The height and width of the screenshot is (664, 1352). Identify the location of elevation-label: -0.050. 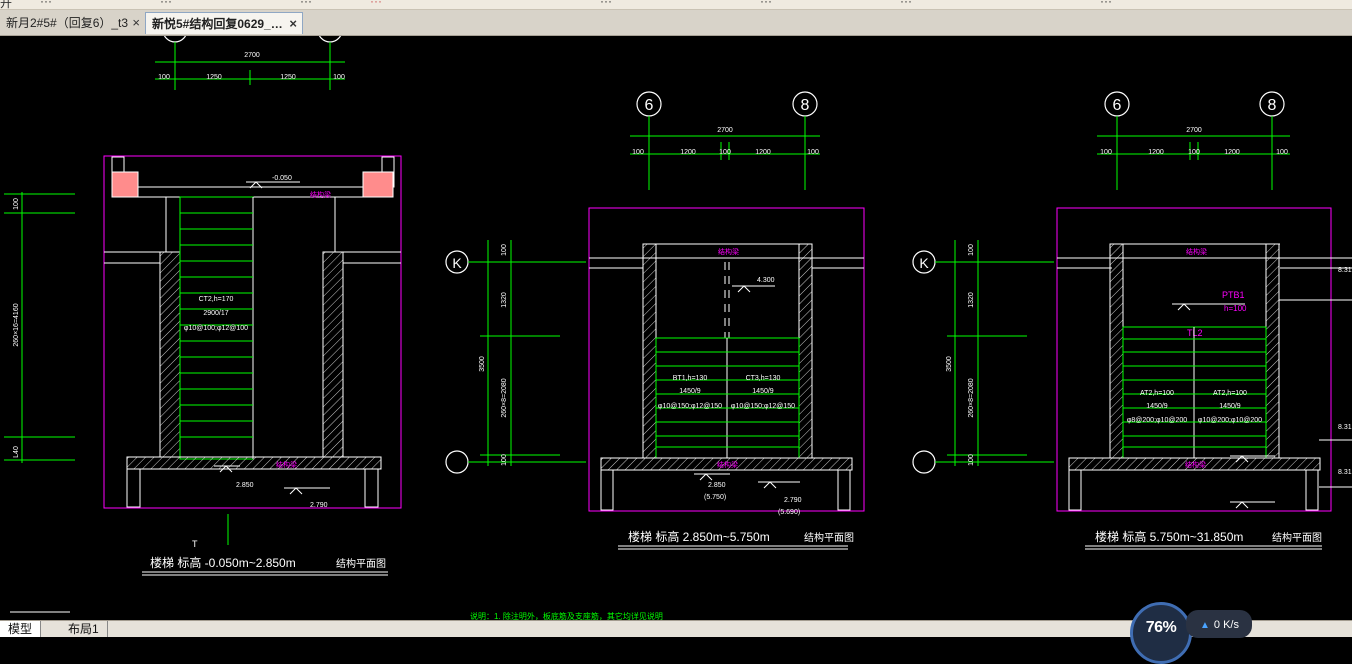
(282, 178).